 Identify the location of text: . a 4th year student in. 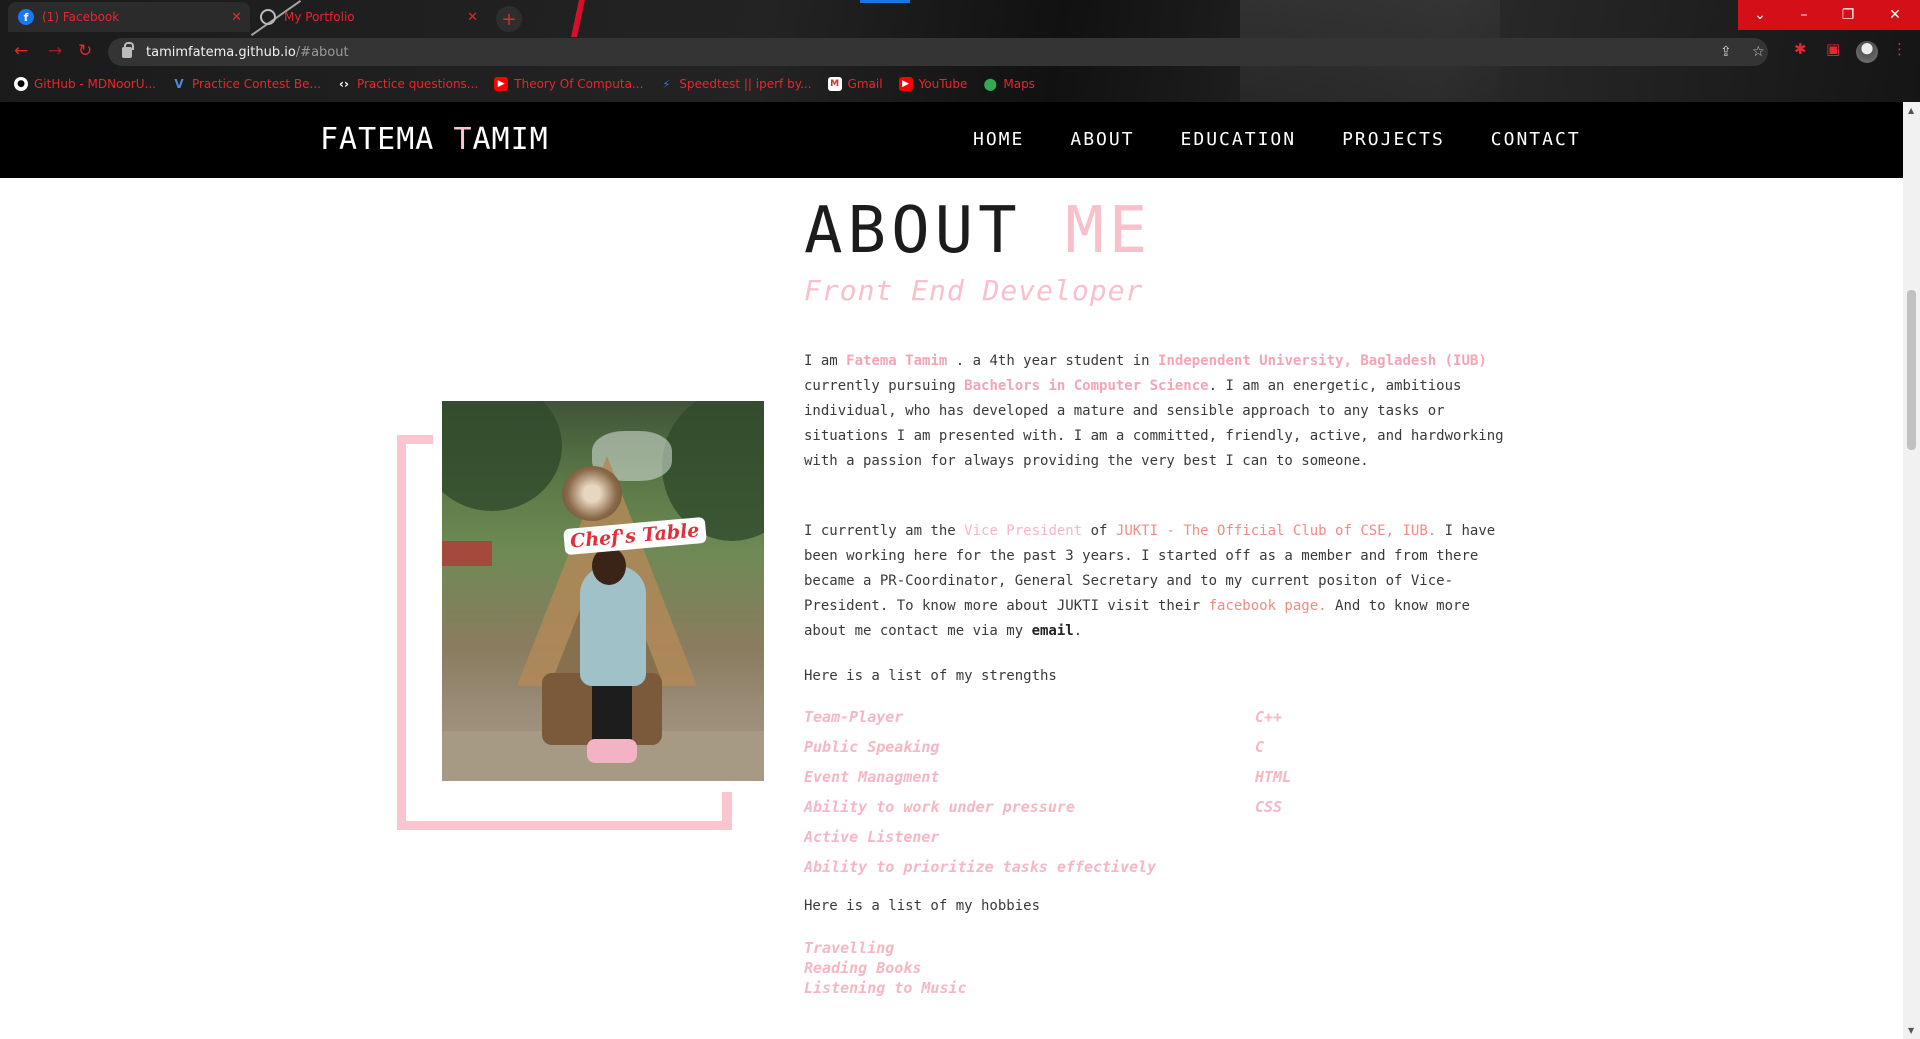
(1053, 361).